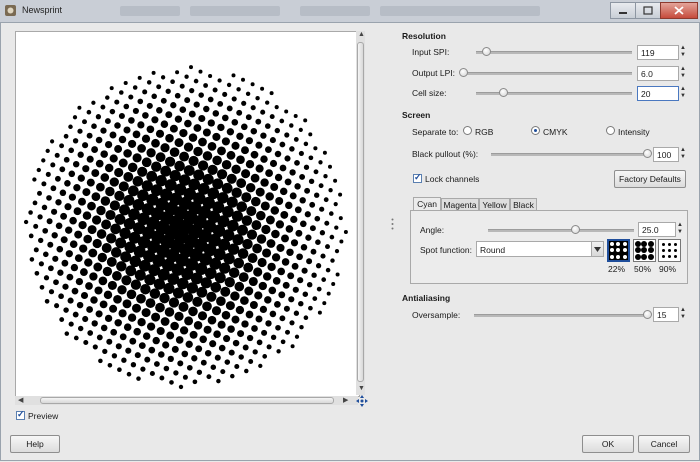 This screenshot has width=700, height=462. What do you see at coordinates (610, 130) in the screenshot?
I see `separate-intensity-radio` at bounding box center [610, 130].